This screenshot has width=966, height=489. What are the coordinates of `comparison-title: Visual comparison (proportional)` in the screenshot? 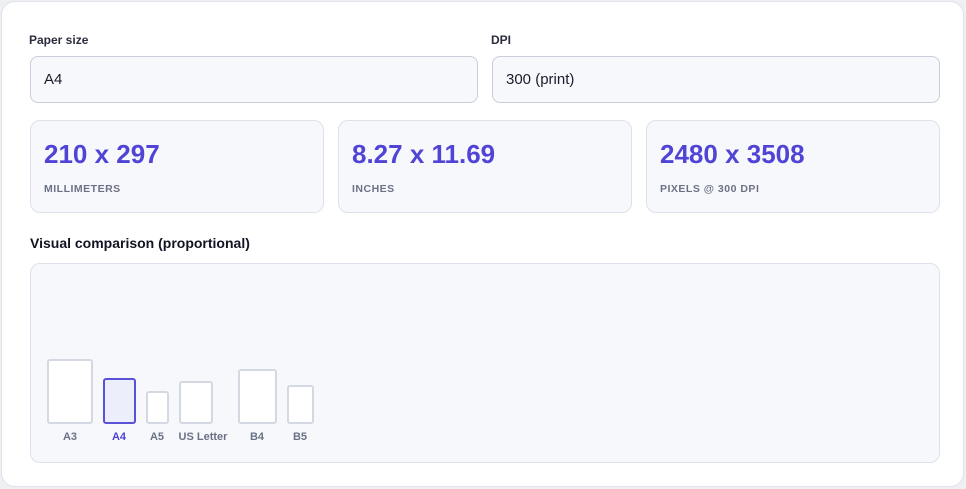 It's located at (140, 243).